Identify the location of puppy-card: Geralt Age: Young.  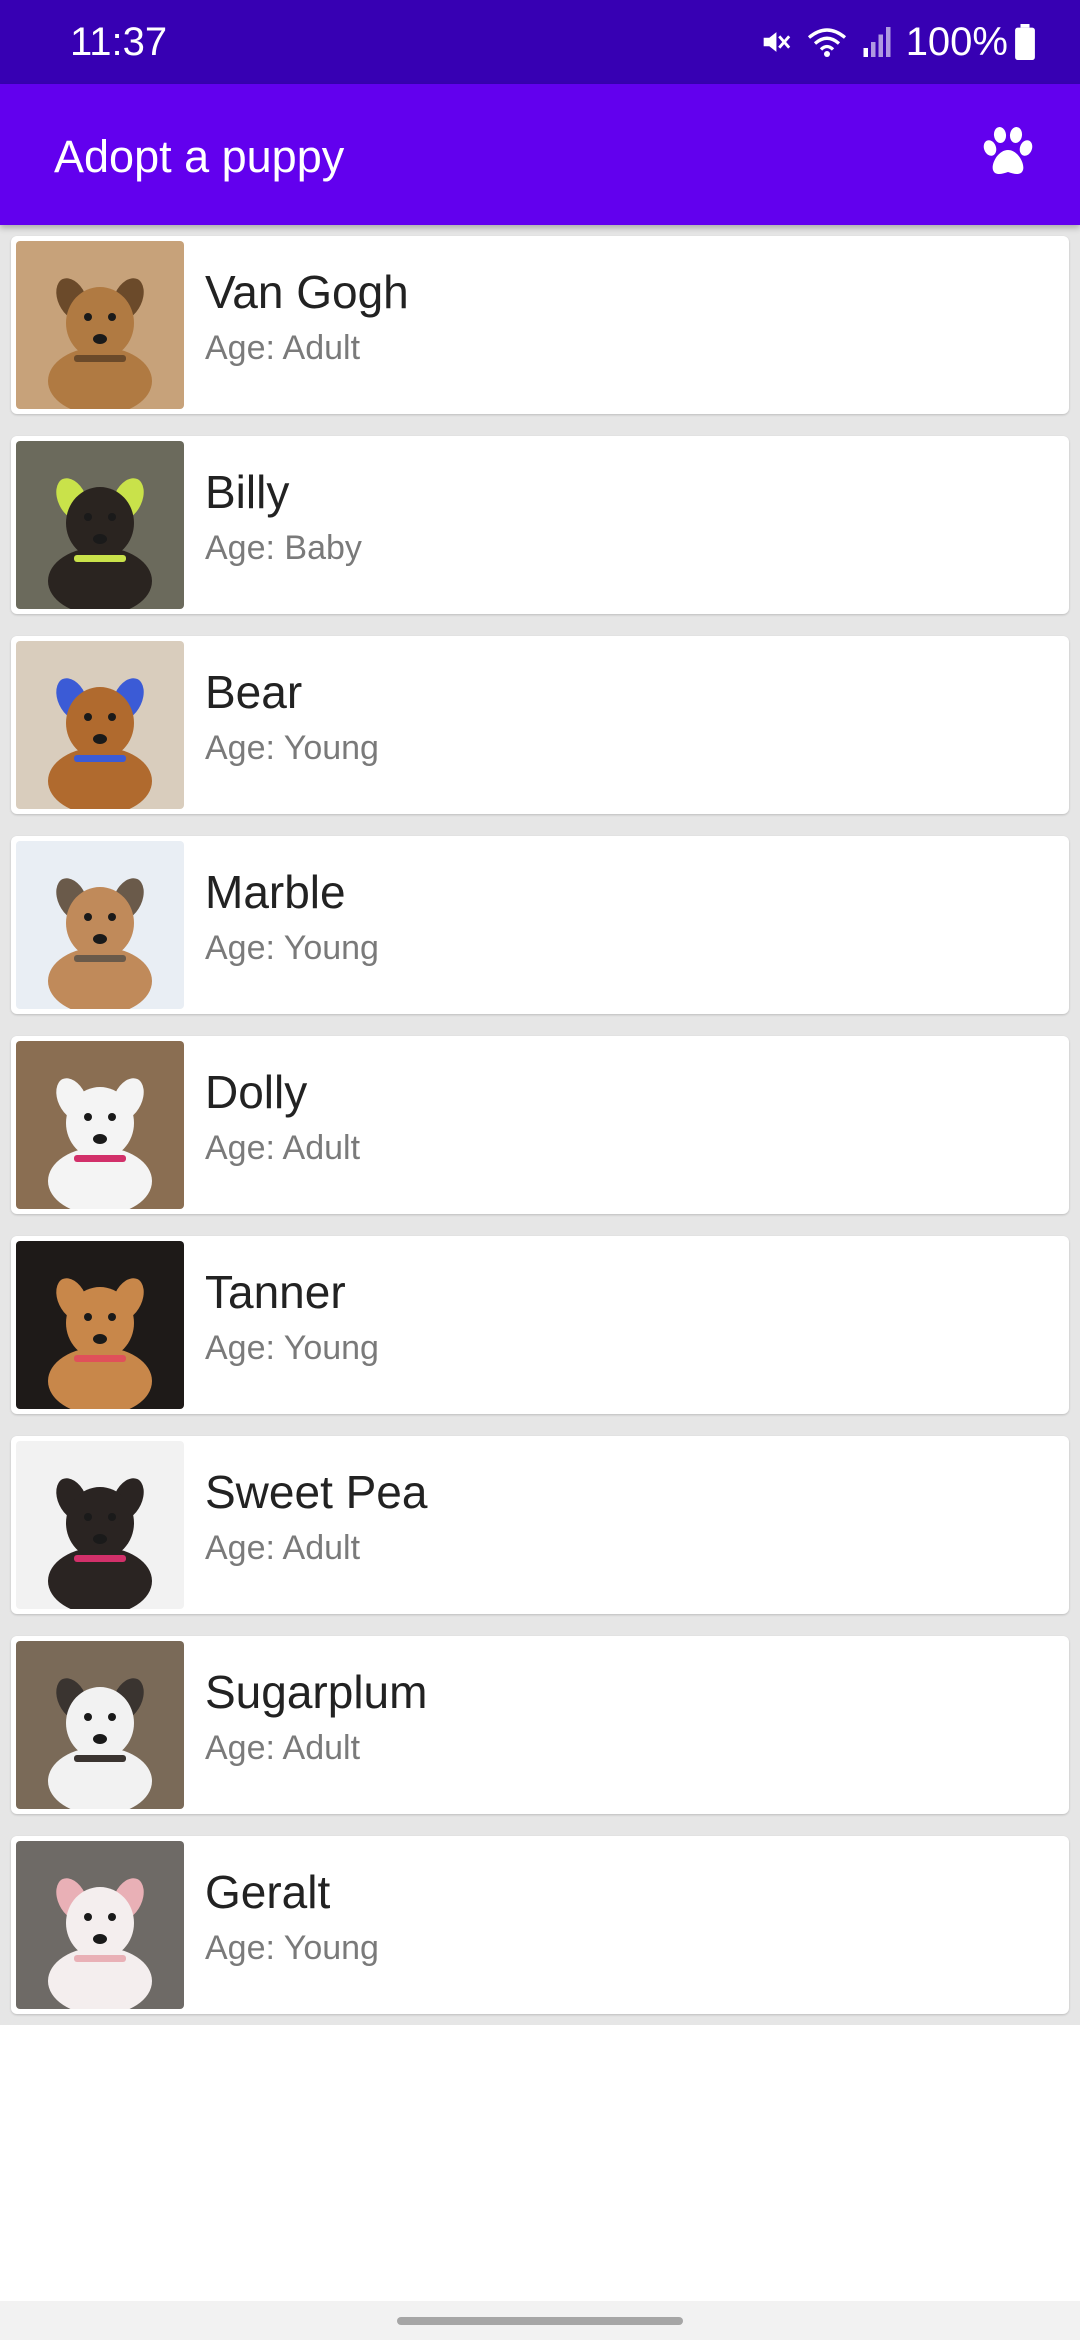
(540, 1925).